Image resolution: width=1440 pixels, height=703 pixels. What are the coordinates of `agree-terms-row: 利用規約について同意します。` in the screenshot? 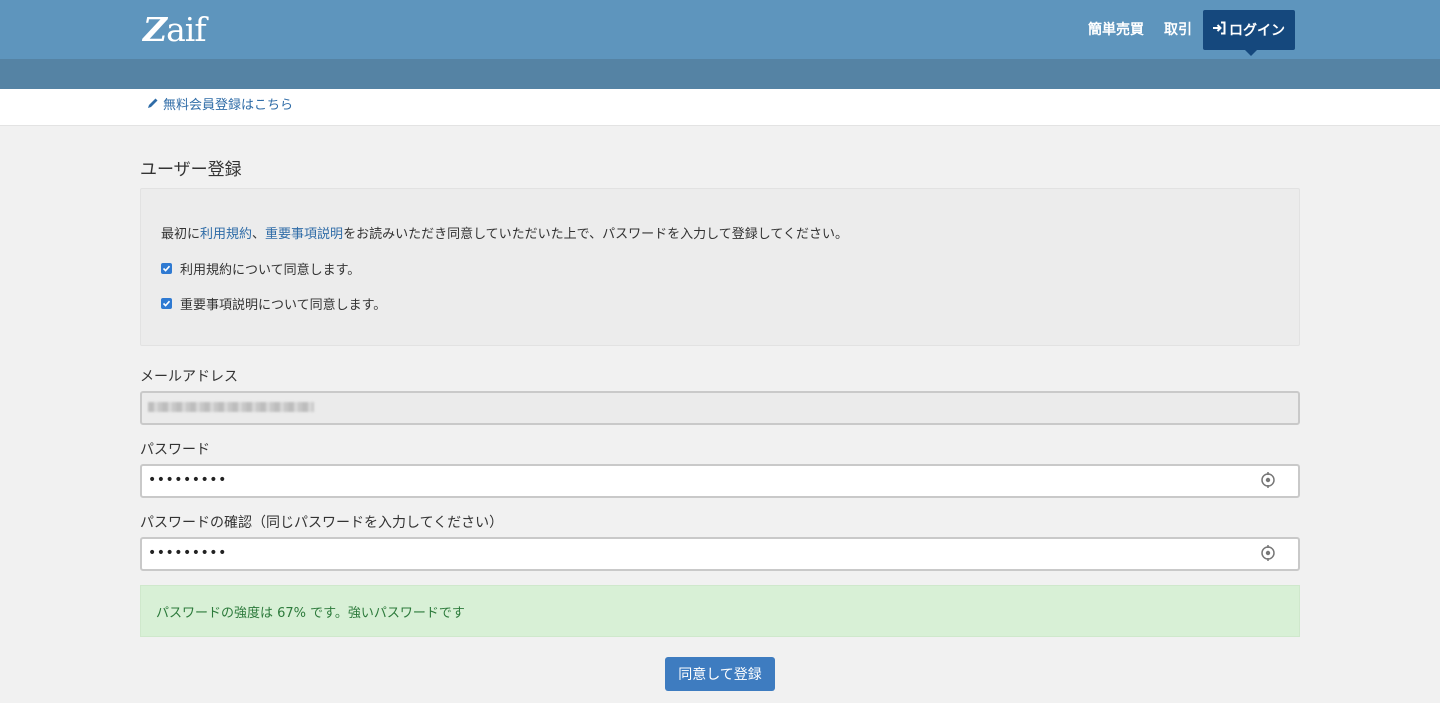 It's located at (260, 268).